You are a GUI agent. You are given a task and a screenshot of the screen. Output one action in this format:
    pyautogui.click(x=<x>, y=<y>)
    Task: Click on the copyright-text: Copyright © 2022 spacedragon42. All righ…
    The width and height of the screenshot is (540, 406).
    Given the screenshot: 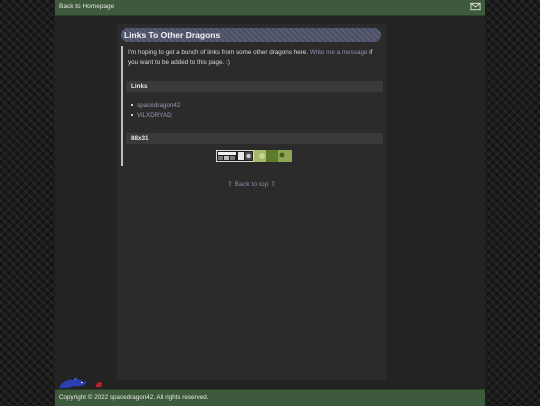 What is the action you would take?
    pyautogui.click(x=134, y=397)
    